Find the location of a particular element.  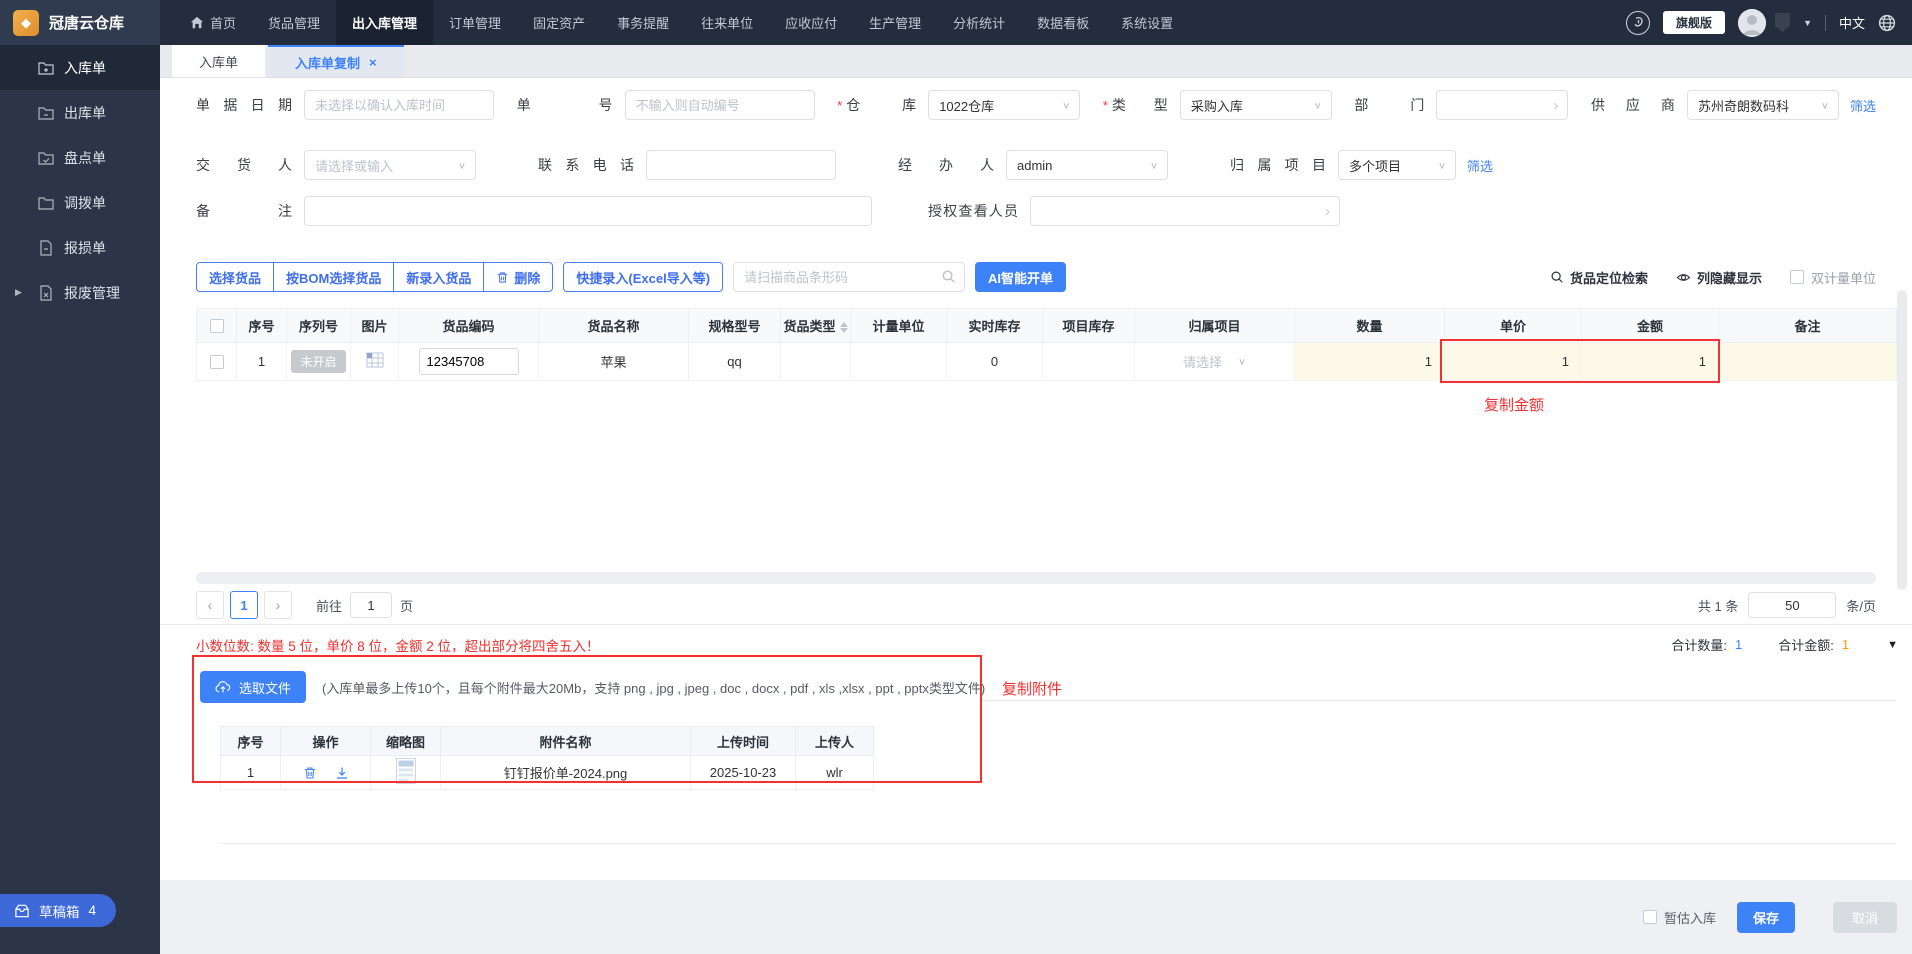

menu-item-settings: 系统设置 is located at coordinates (1147, 22).